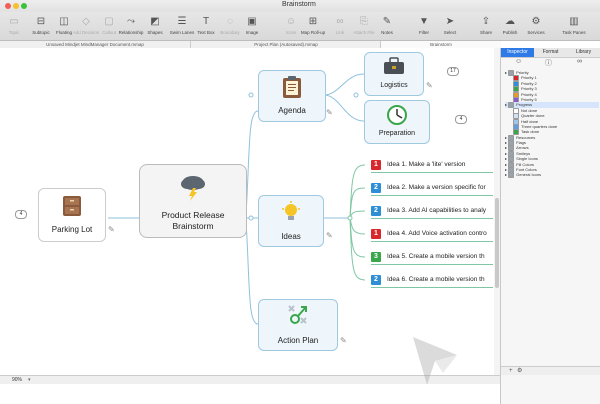  I want to click on shapes-icon: ◩, so click(155, 21).